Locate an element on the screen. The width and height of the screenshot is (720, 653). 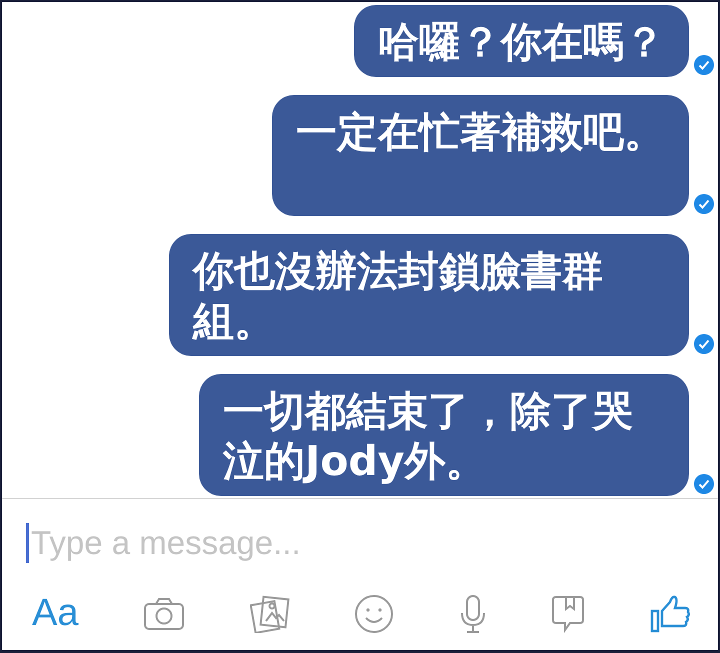
text-format-button: Aa is located at coordinates (55, 613).